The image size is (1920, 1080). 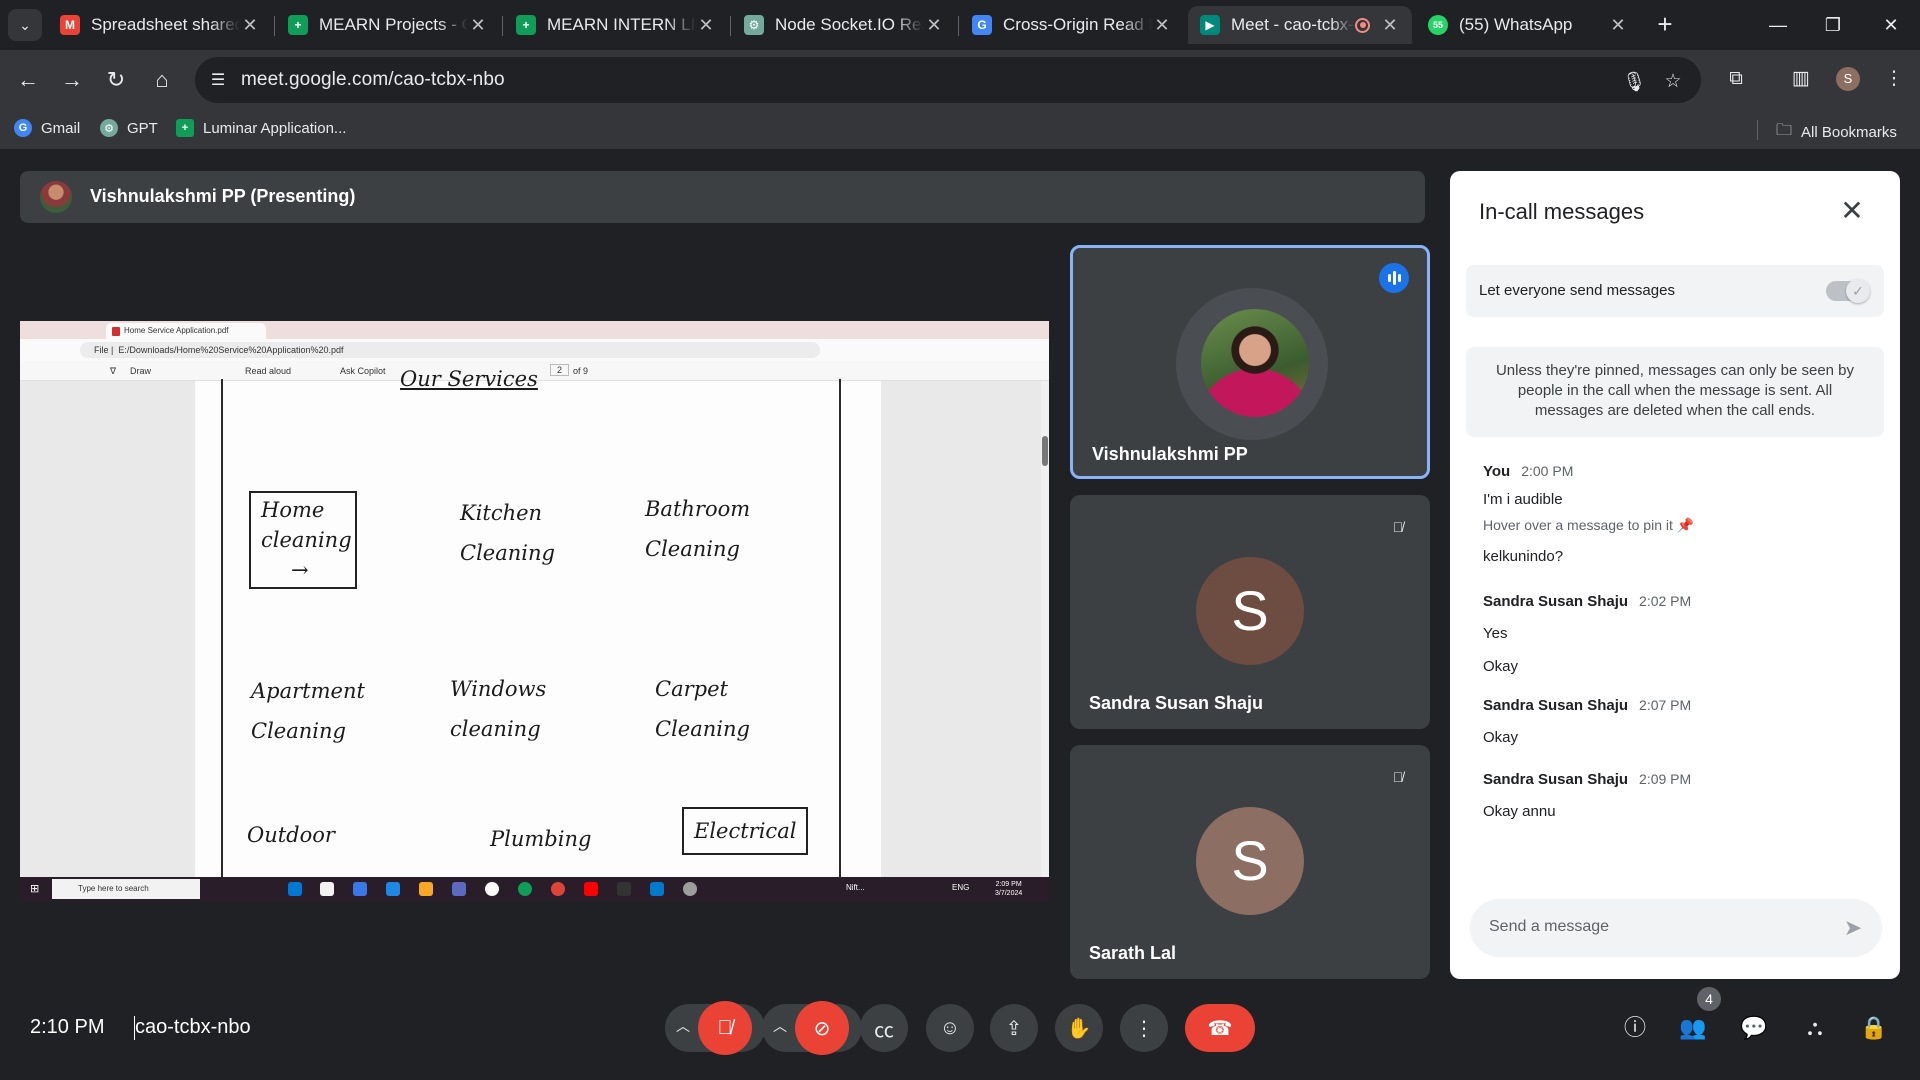 What do you see at coordinates (948, 80) in the screenshot?
I see `address-bar: ☰ meet.google.com/cao-tcbx-nbo 🎙 ☆` at bounding box center [948, 80].